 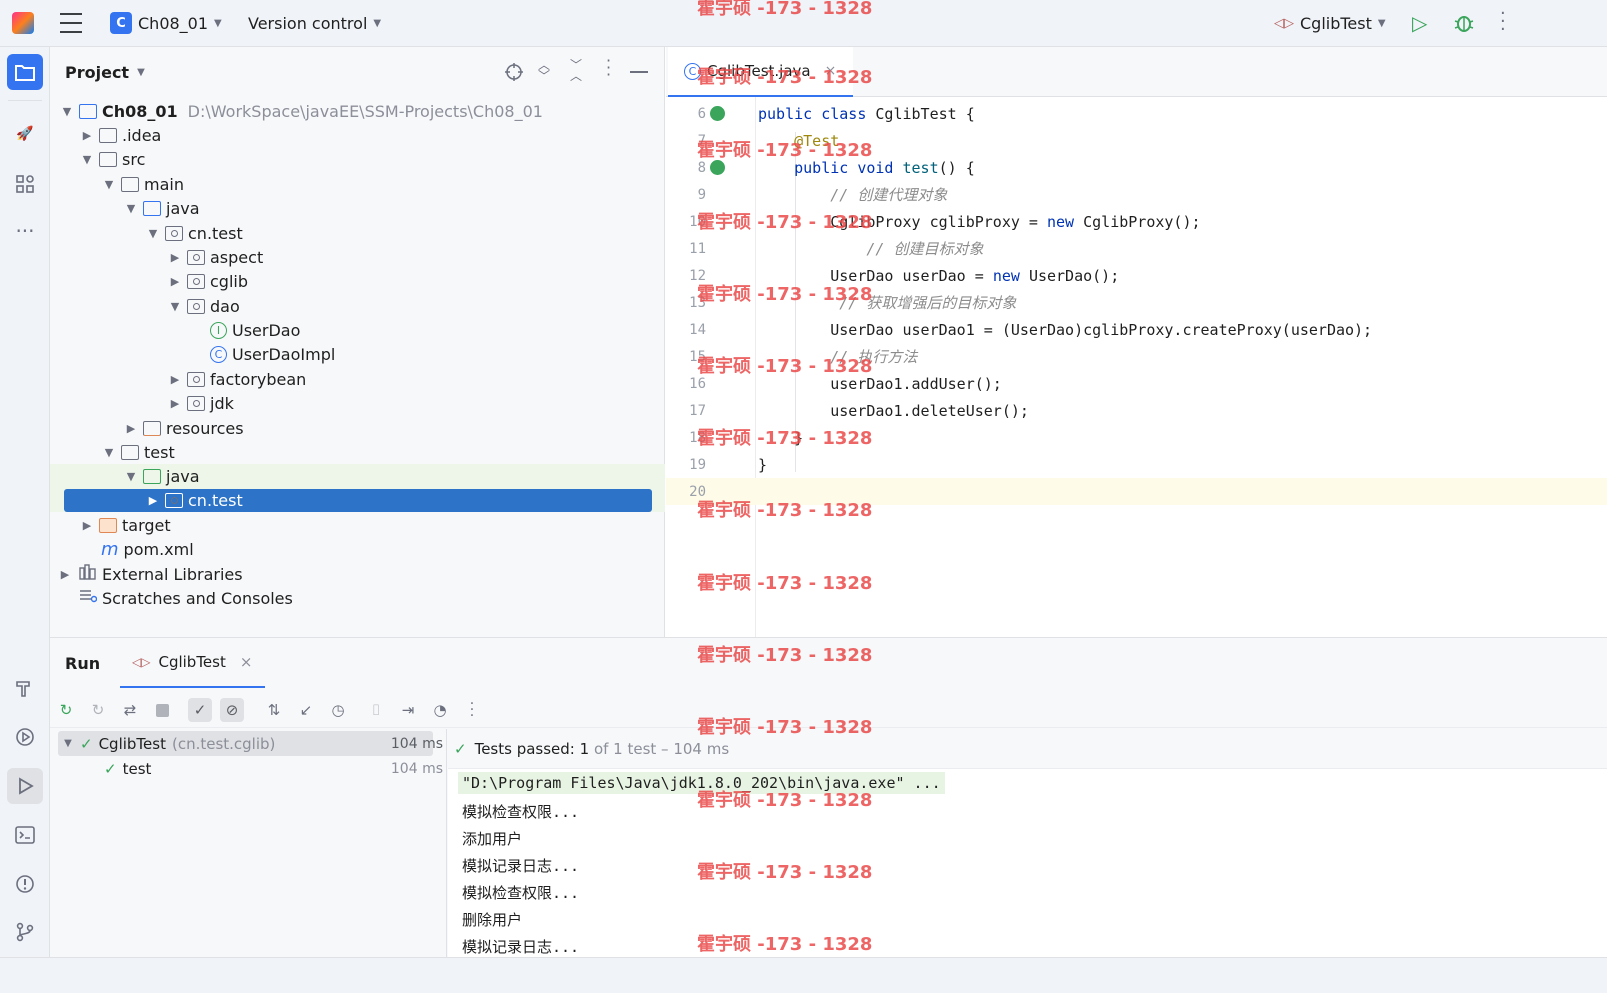 What do you see at coordinates (246, 662) in the screenshot?
I see `close-icon: ×` at bounding box center [246, 662].